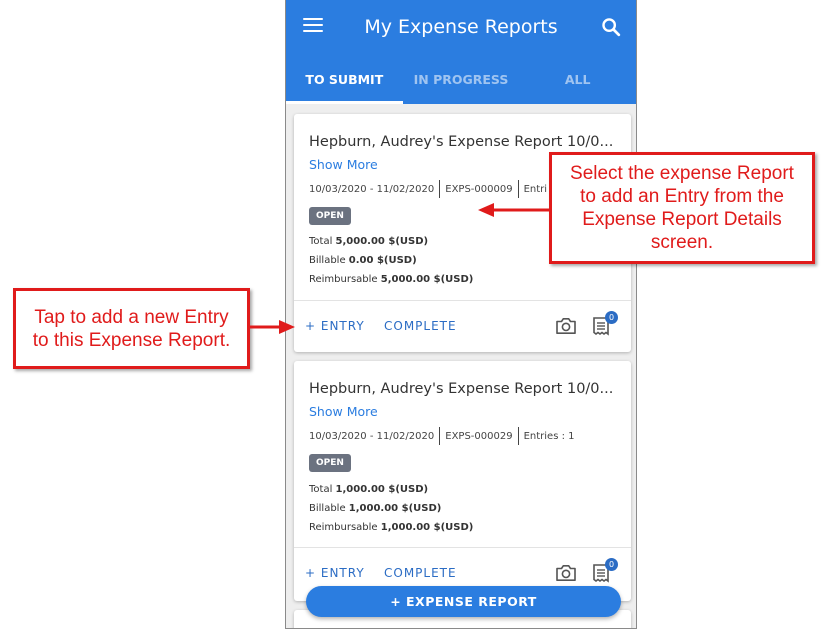 The image size is (827, 629). I want to click on total-value: 5,000.00 $(USD), so click(382, 241).